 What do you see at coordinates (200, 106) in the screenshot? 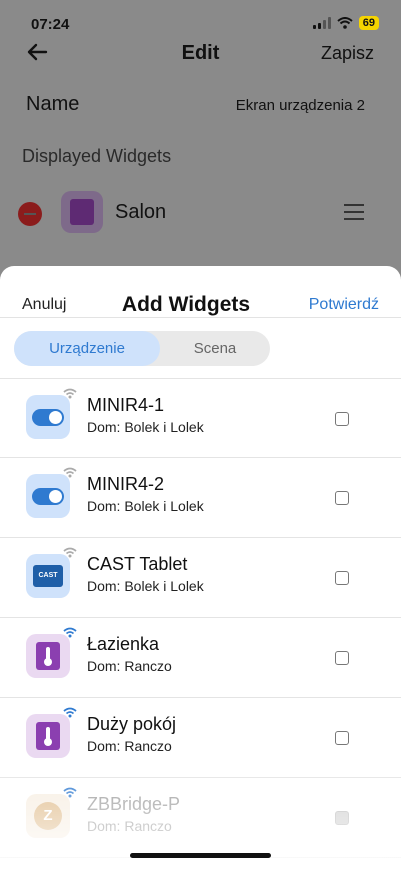
I see `name-row: Name Ekran urządzenia 2` at bounding box center [200, 106].